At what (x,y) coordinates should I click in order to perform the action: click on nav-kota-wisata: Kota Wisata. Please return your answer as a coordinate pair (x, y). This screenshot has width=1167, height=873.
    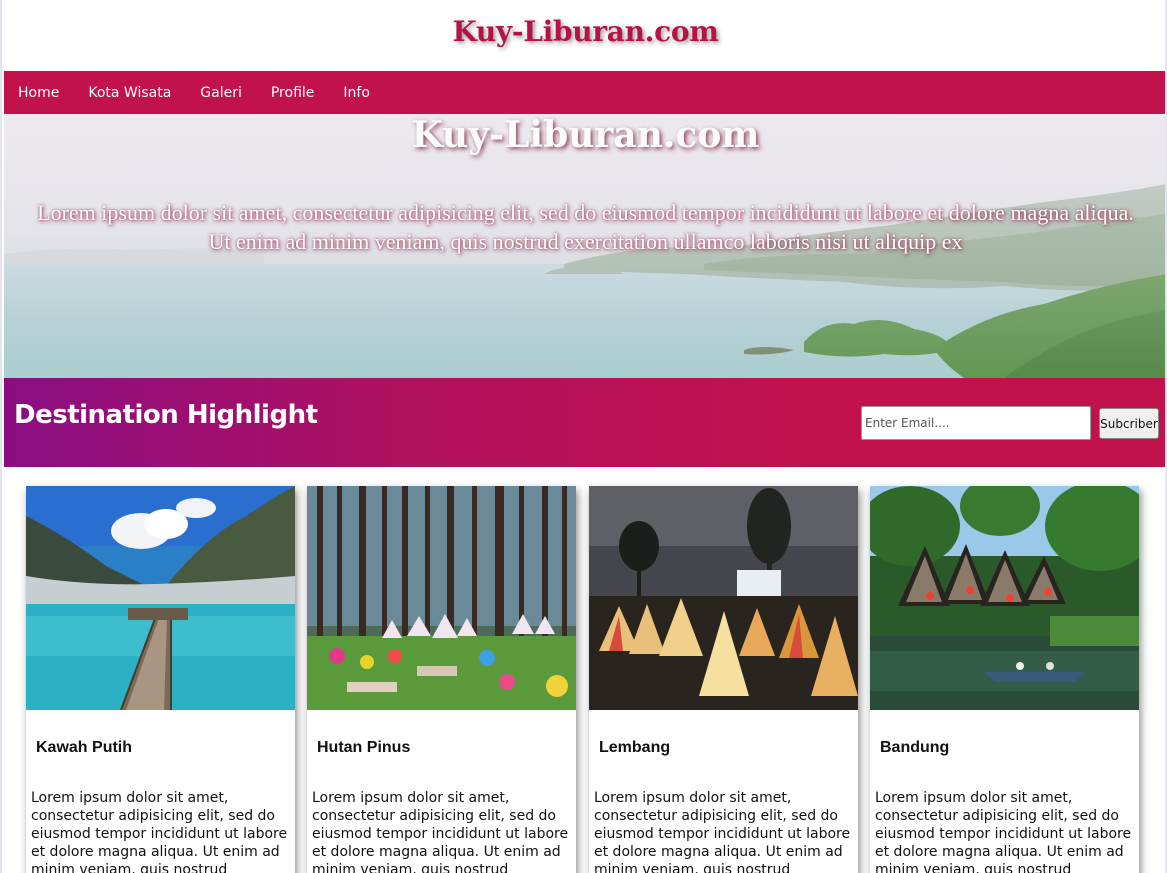
    Looking at the image, I should click on (129, 93).